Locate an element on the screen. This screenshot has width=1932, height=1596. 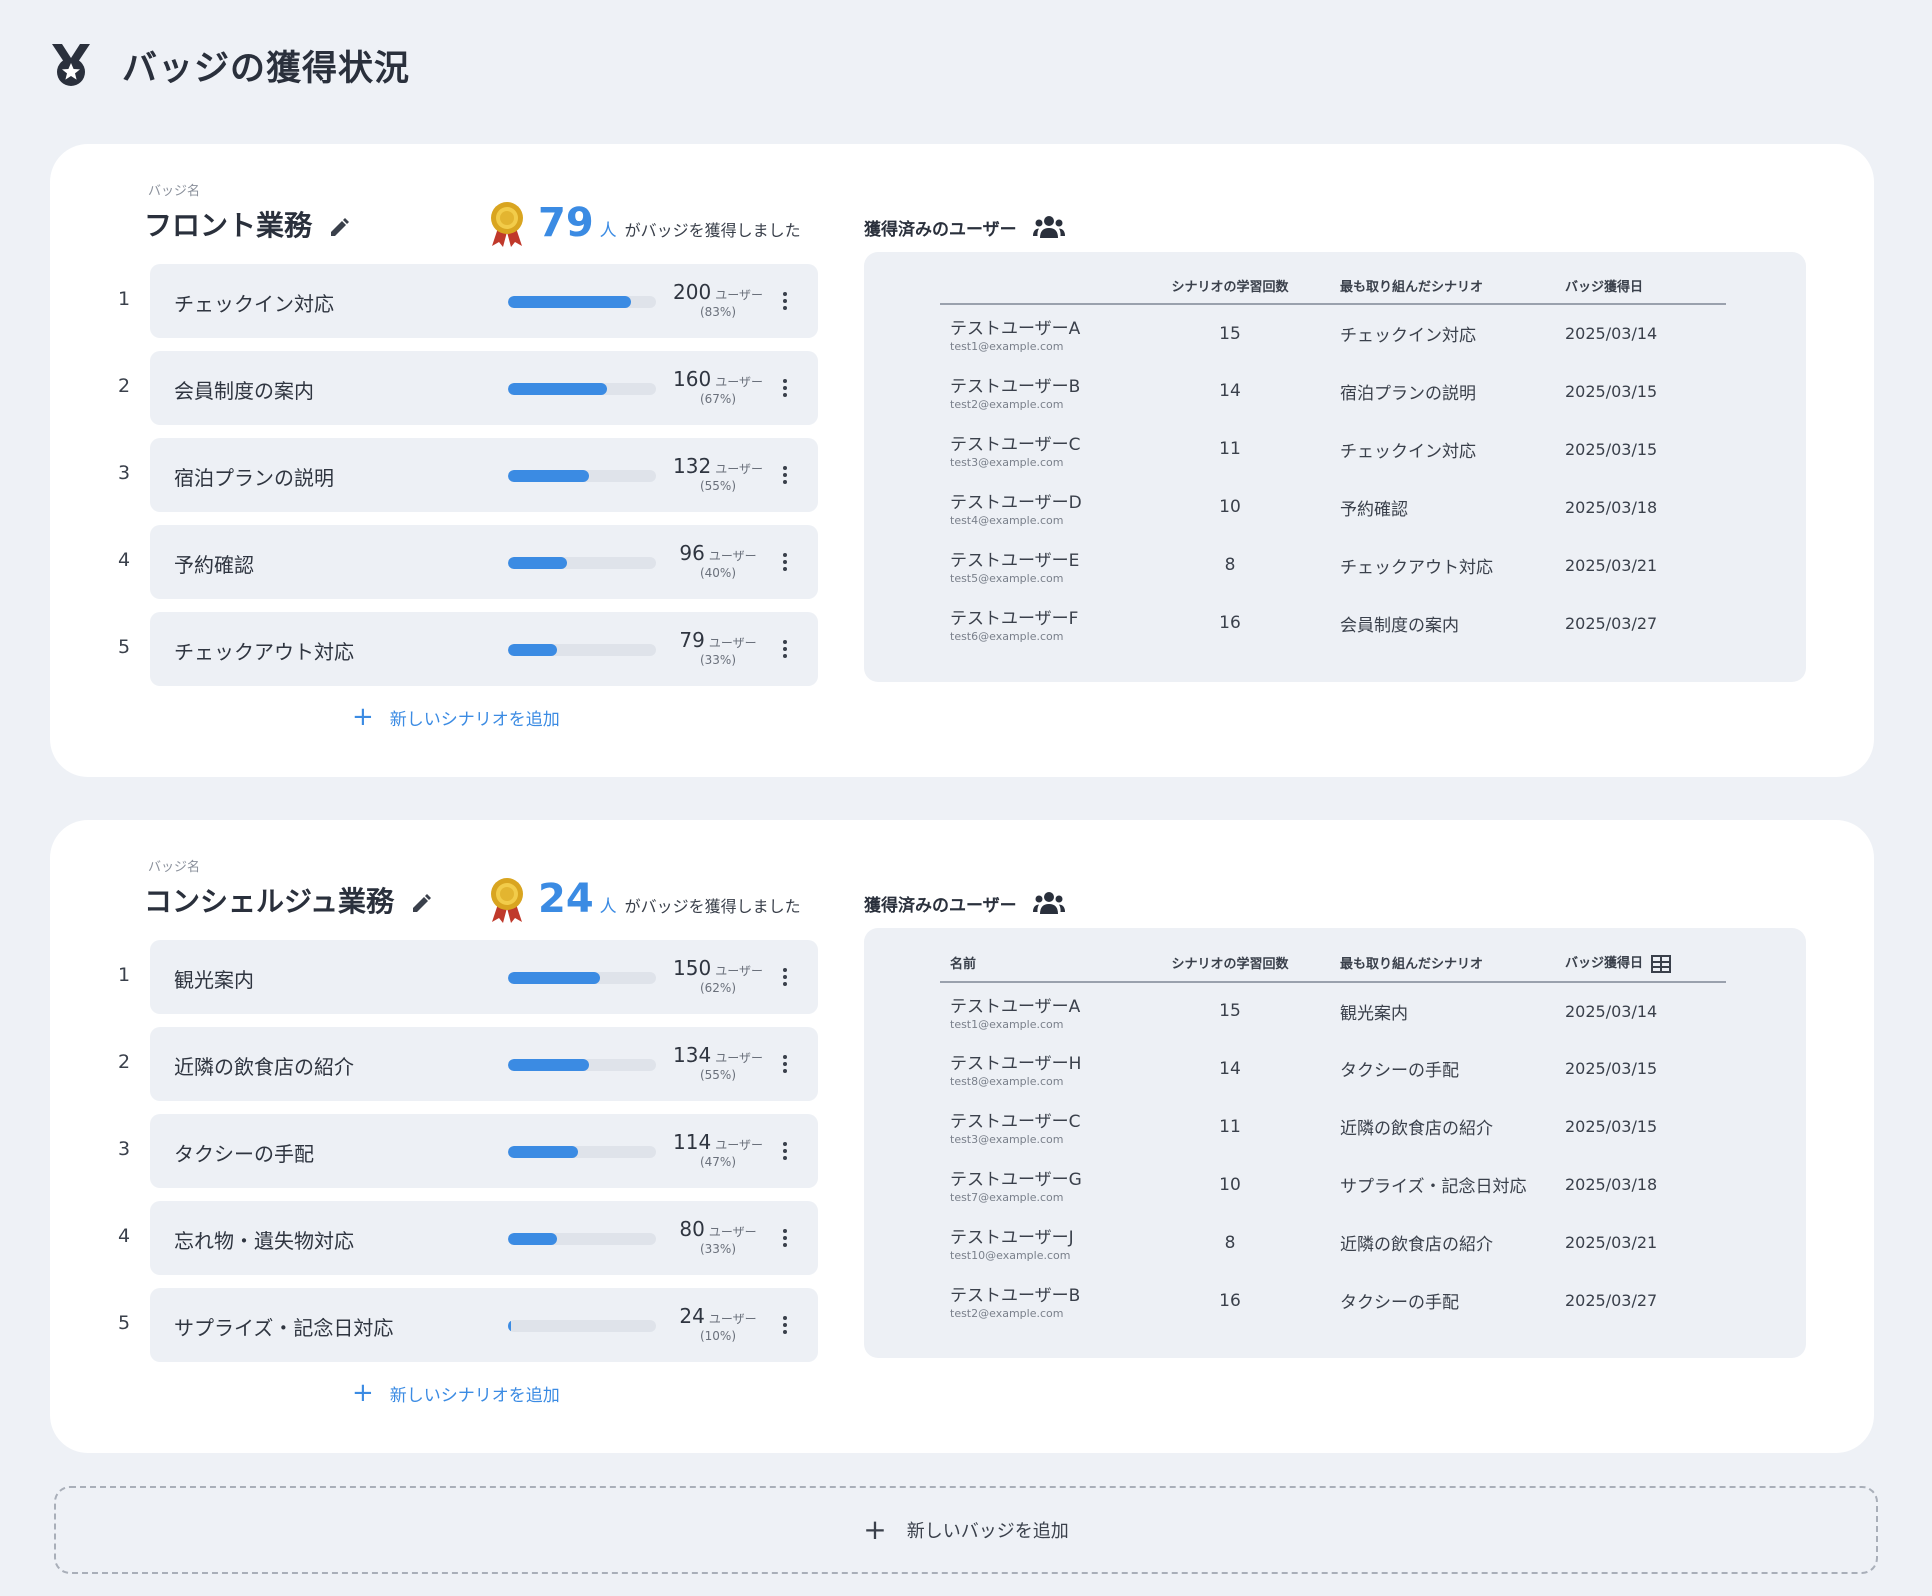
add-badge-button: + 新しいバッジを追加 is located at coordinates (966, 1530).